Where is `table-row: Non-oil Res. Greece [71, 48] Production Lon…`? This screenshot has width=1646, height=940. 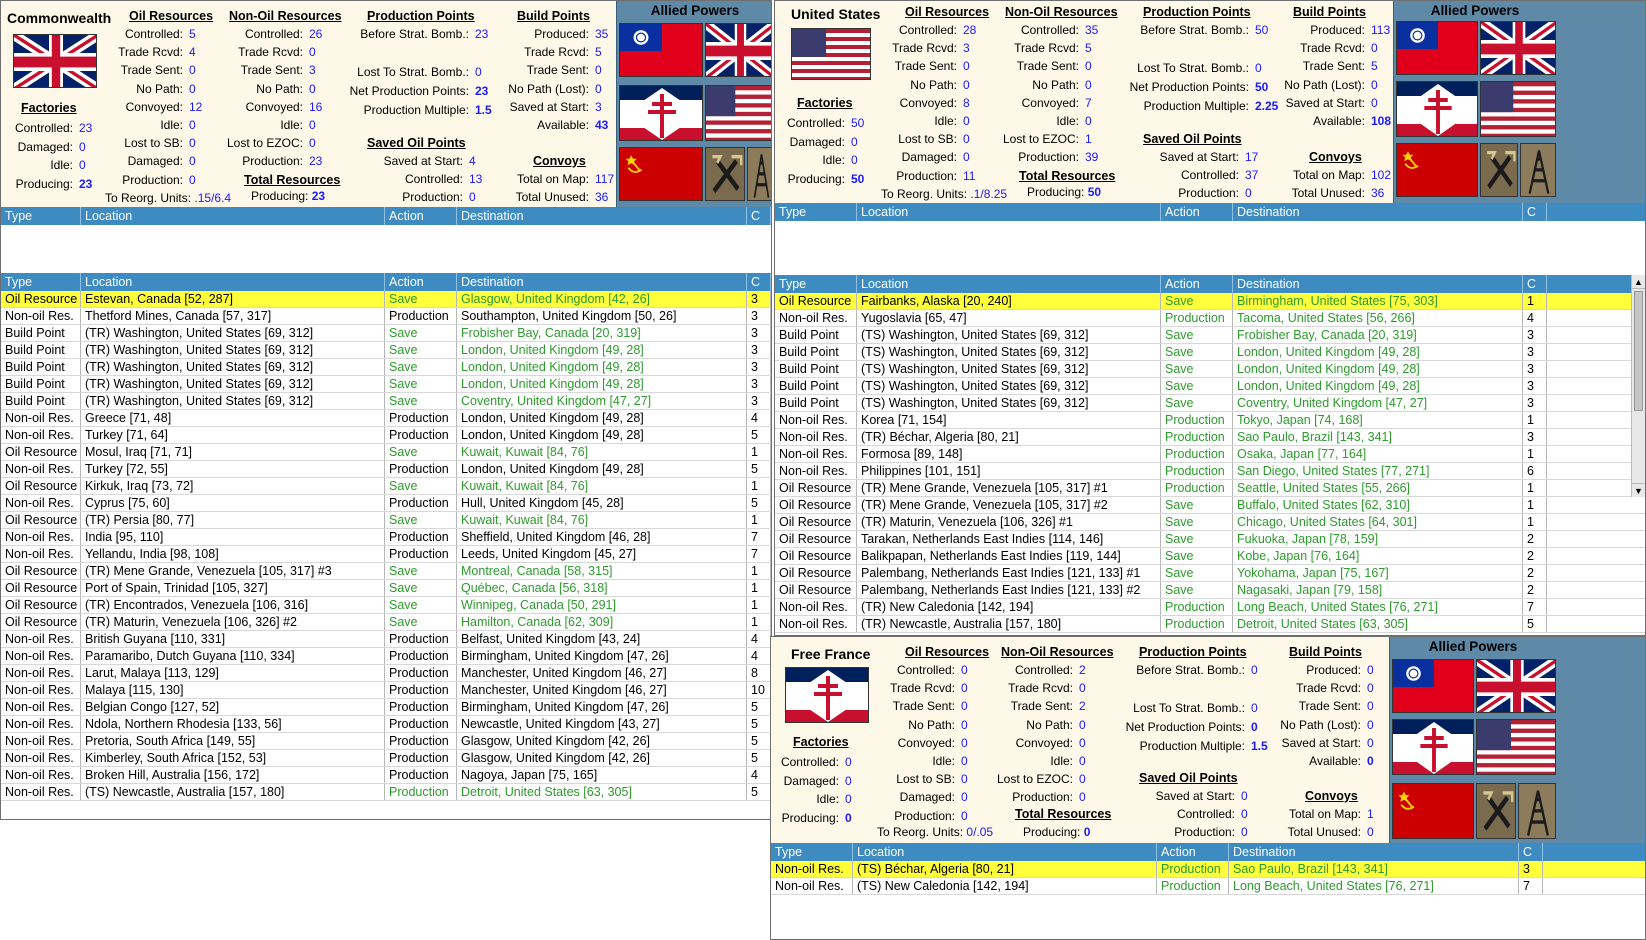 table-row: Non-oil Res. Greece [71, 48] Production Lon… is located at coordinates (386, 418).